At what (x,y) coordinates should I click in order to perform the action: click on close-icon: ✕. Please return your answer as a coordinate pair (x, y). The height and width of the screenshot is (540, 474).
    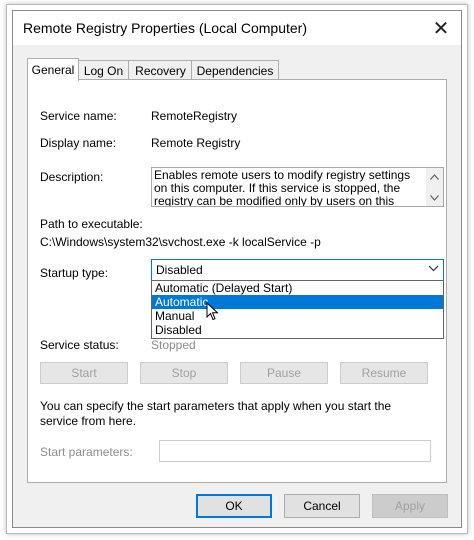
    Looking at the image, I should click on (441, 28).